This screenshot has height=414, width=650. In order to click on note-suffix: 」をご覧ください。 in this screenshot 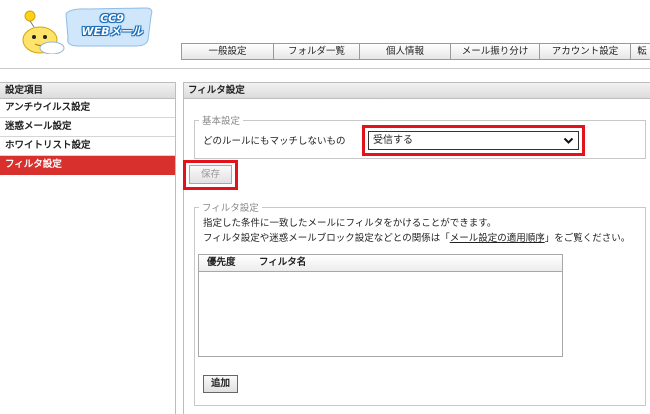, I will do `click(587, 238)`.